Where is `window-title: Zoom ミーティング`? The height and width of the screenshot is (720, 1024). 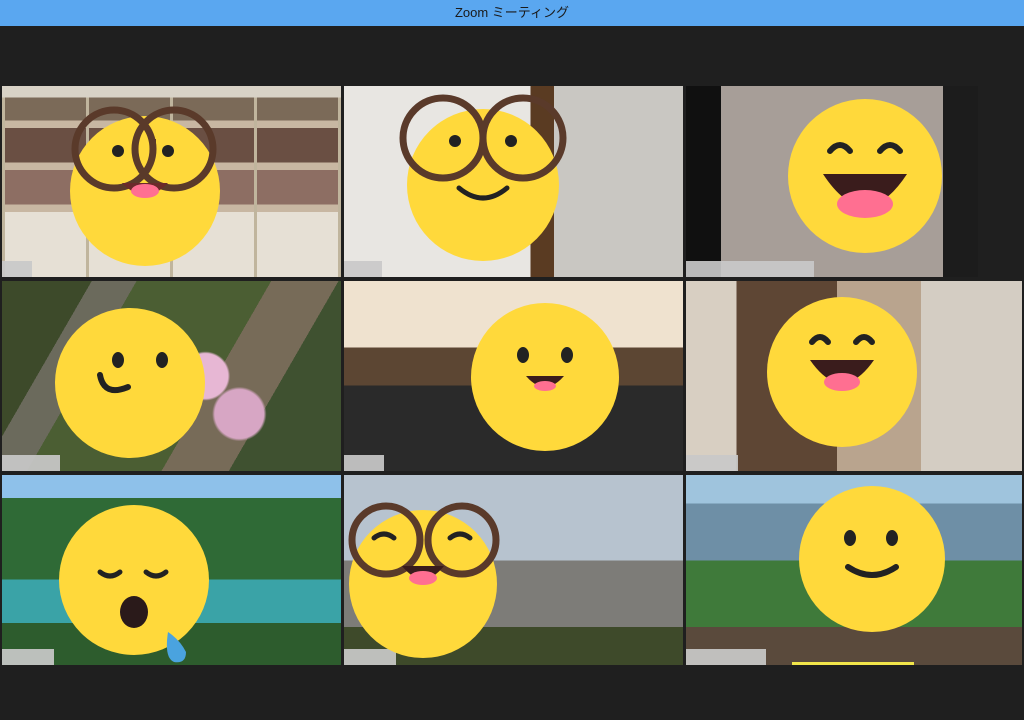
window-title: Zoom ミーティング is located at coordinates (512, 12).